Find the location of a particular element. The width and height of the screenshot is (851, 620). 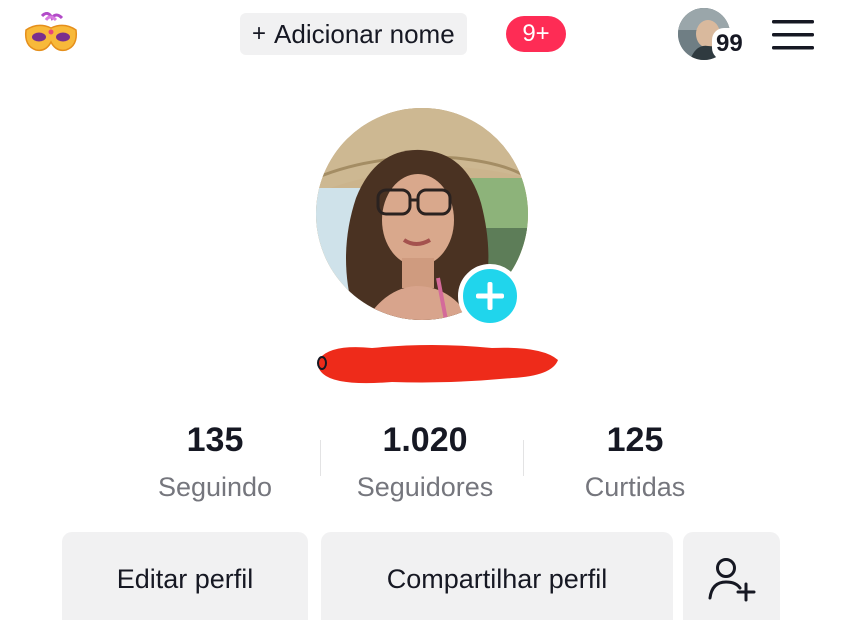

add-photo-button is located at coordinates (490, 296).